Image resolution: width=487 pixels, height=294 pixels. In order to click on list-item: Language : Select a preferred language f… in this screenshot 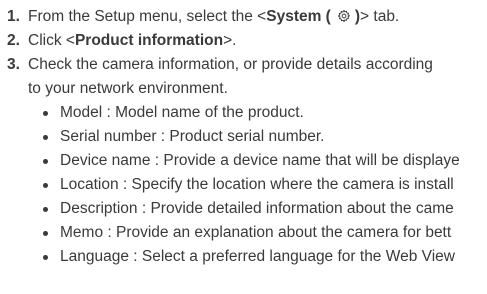, I will do `click(264, 257)`.